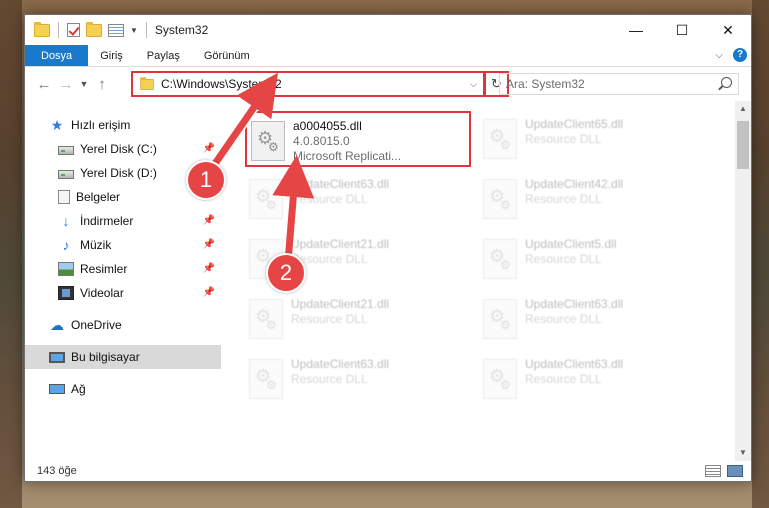 Image resolution: width=769 pixels, height=508 pixels. I want to click on file-name: UpdateClient21.dll, so click(340, 244).